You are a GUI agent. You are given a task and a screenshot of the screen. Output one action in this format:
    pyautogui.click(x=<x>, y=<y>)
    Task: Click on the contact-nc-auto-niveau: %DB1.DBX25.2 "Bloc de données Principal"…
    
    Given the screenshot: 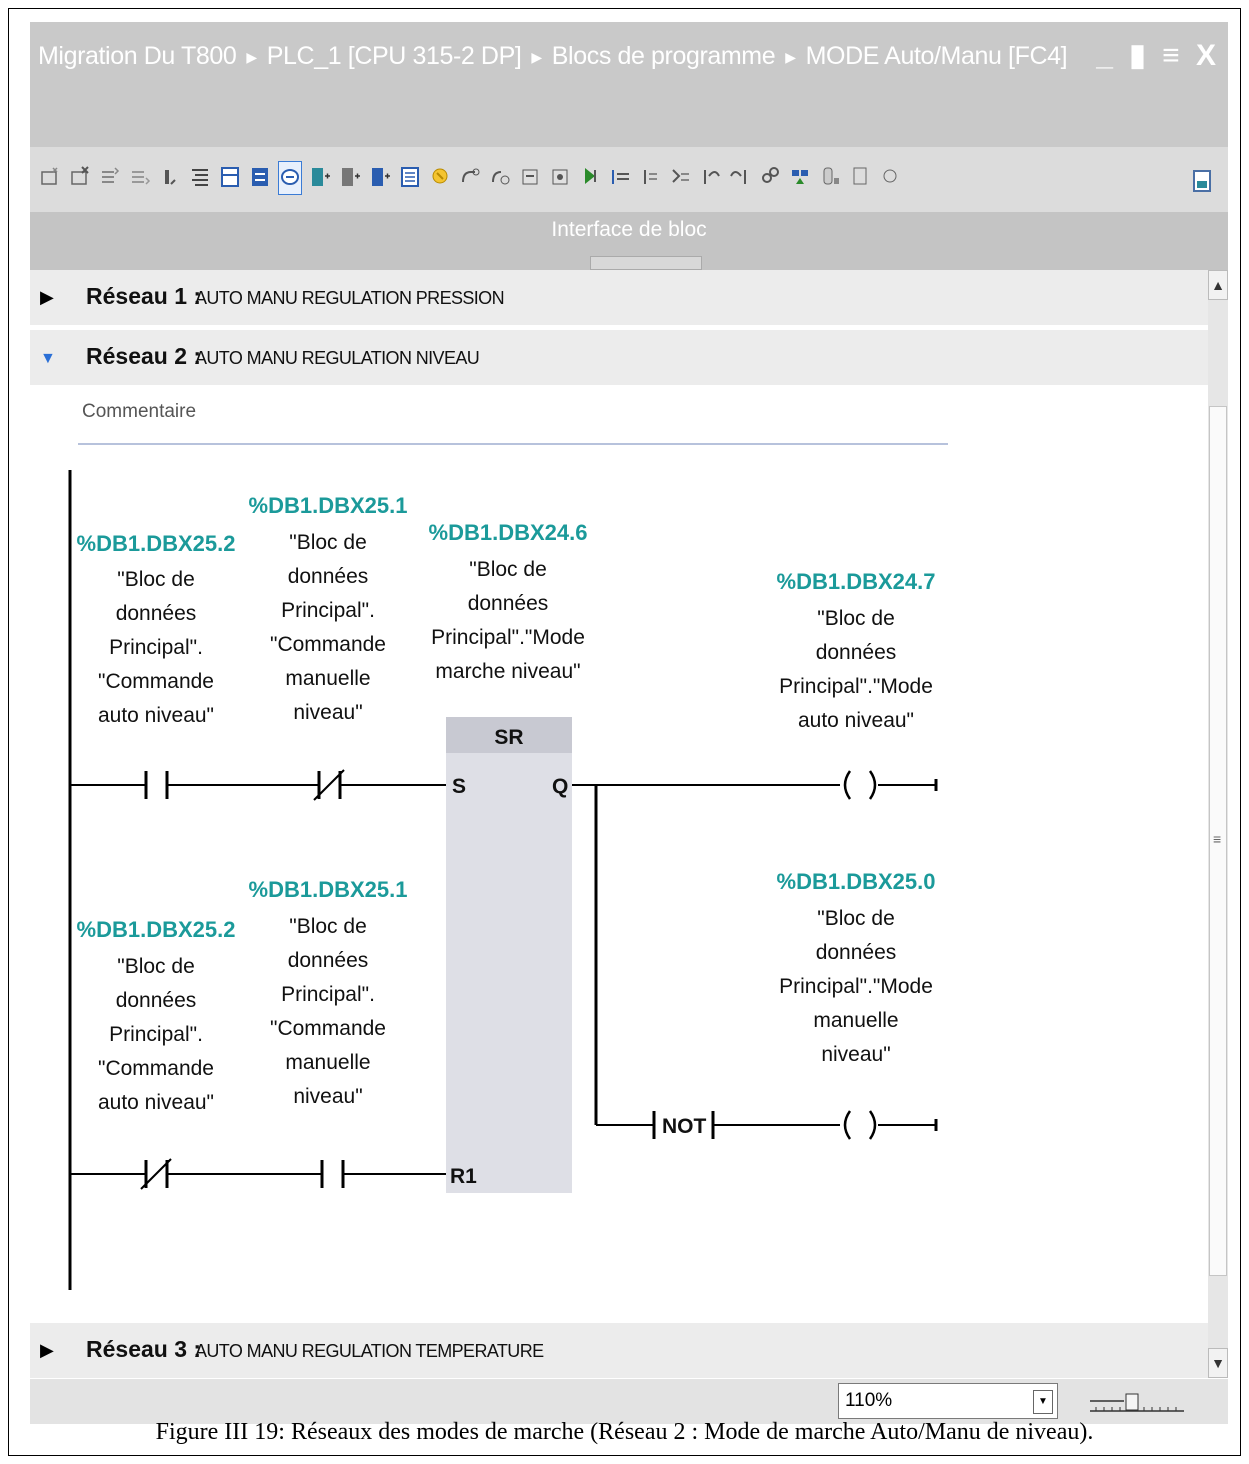 What is the action you would take?
    pyautogui.click(x=153, y=1053)
    